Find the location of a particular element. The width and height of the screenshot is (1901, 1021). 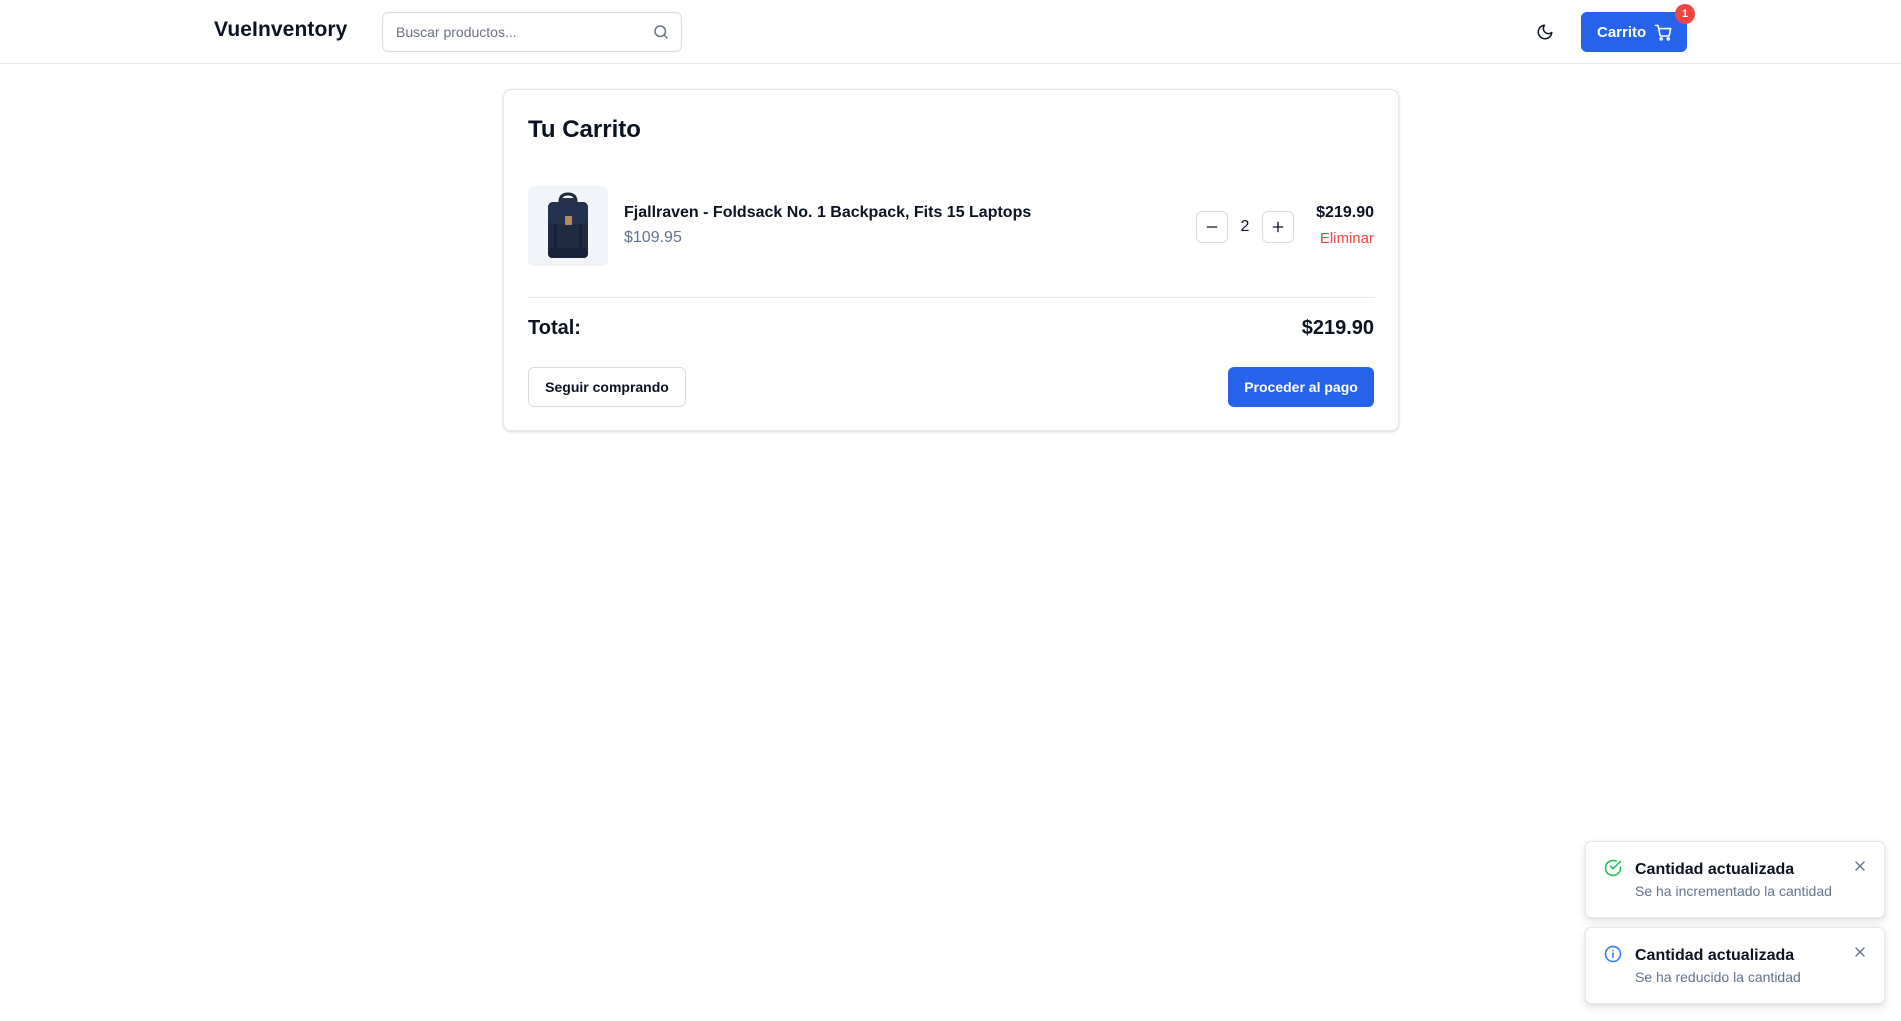

shopping-cart-icon is located at coordinates (1663, 32).